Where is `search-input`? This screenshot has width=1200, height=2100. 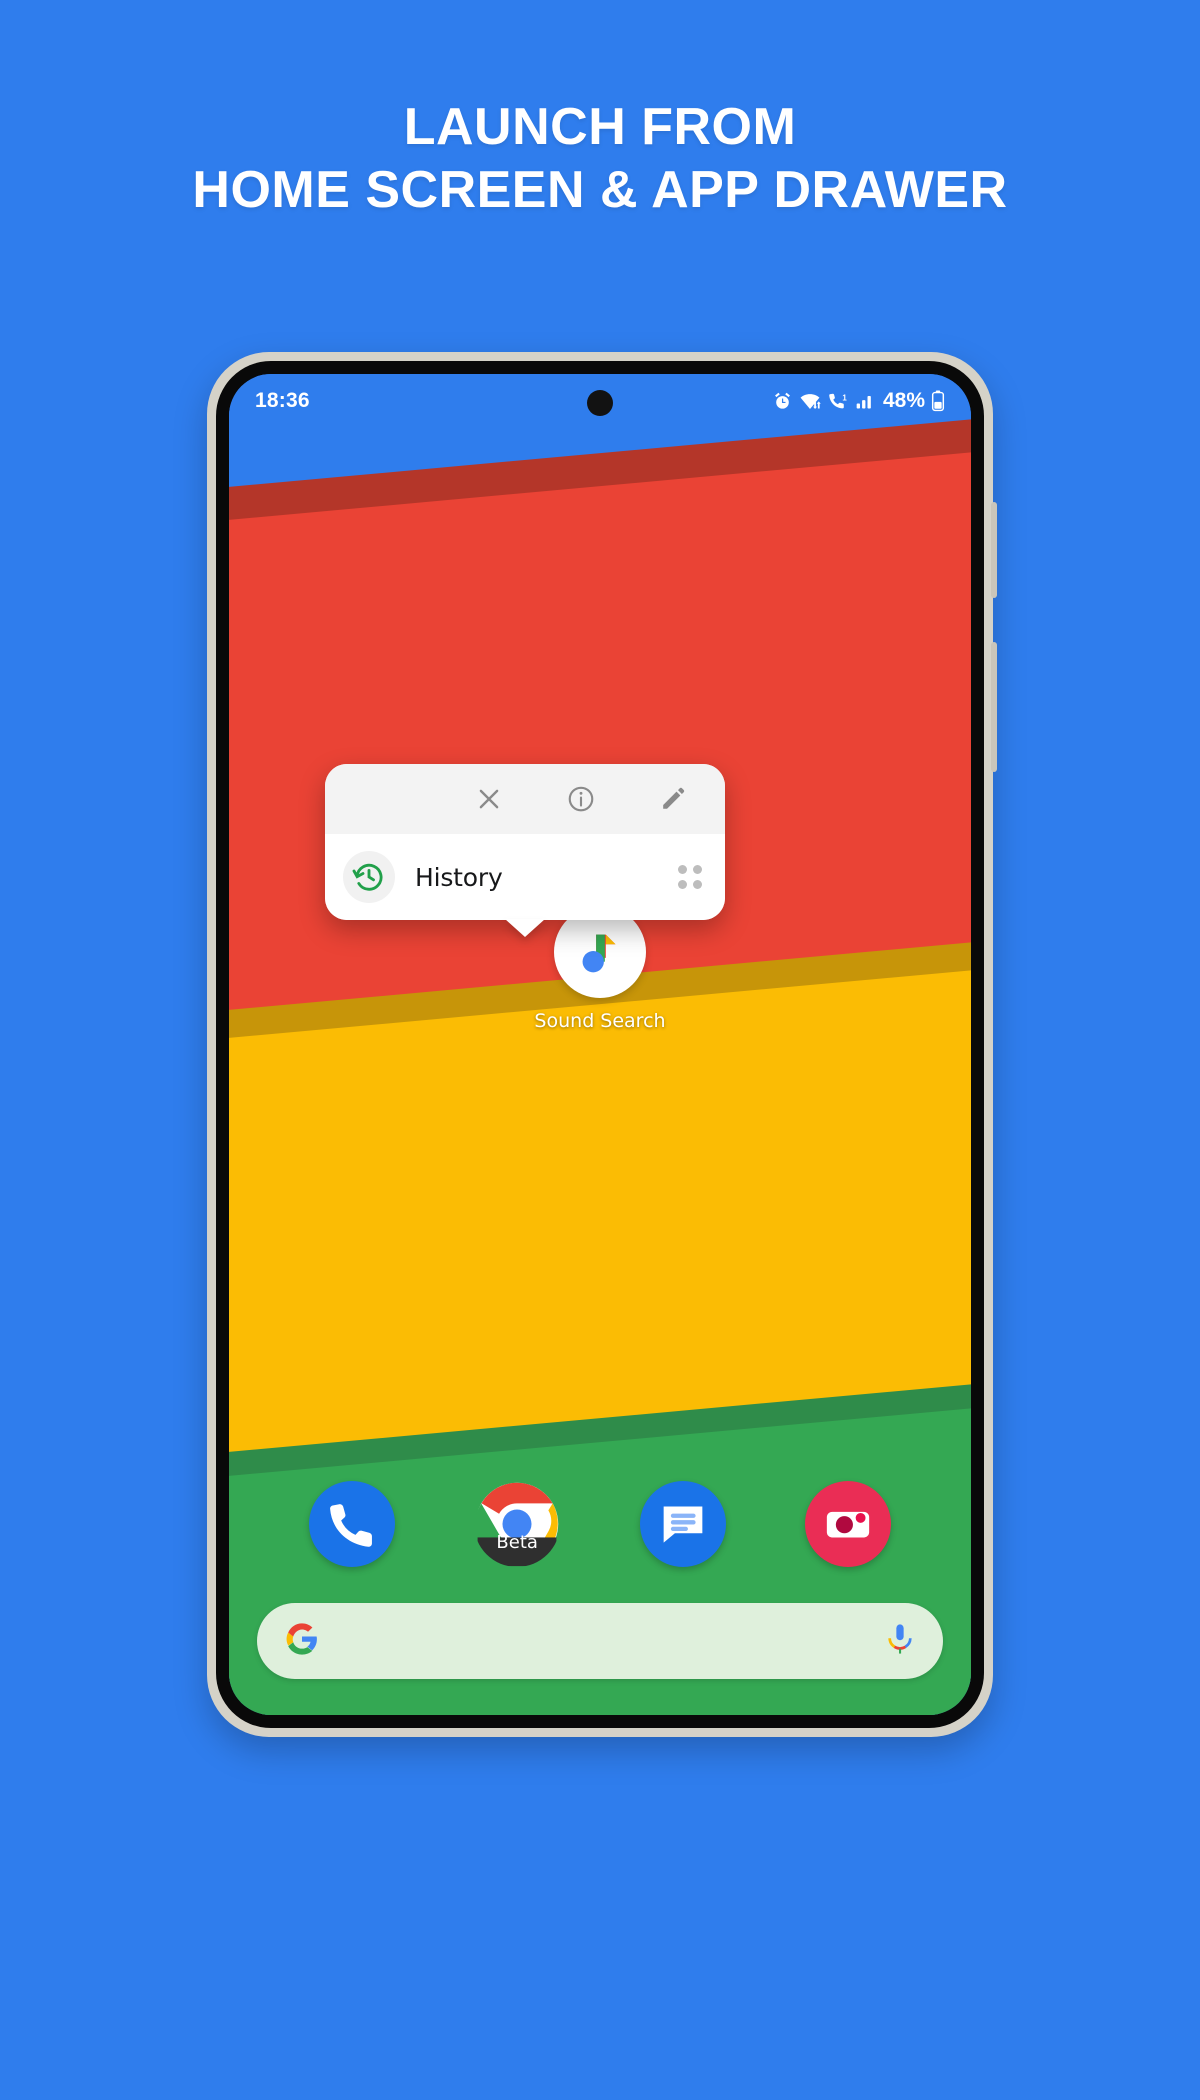 search-input is located at coordinates (602, 1641).